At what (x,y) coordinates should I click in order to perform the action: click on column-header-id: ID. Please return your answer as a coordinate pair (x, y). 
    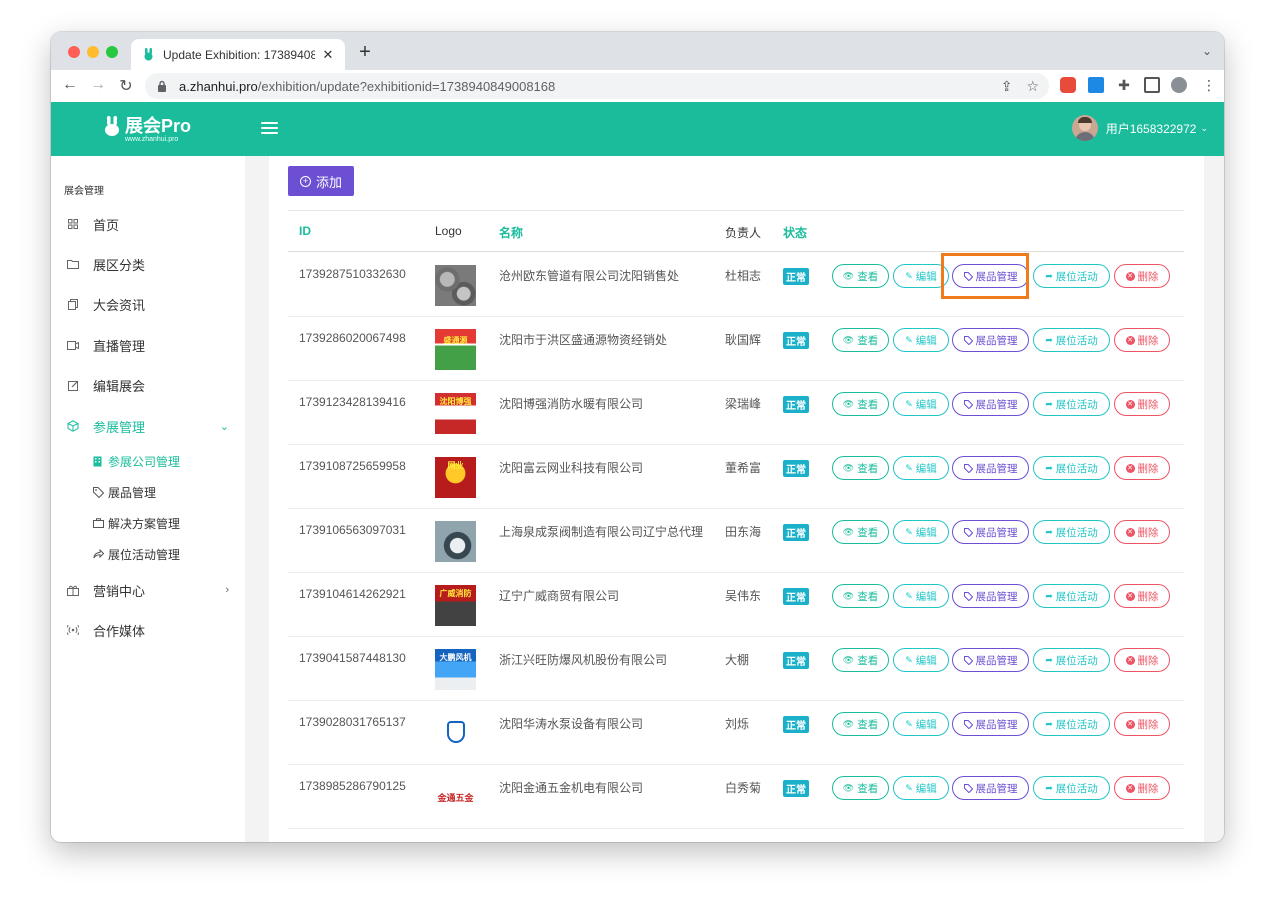
    Looking at the image, I should click on (305, 231).